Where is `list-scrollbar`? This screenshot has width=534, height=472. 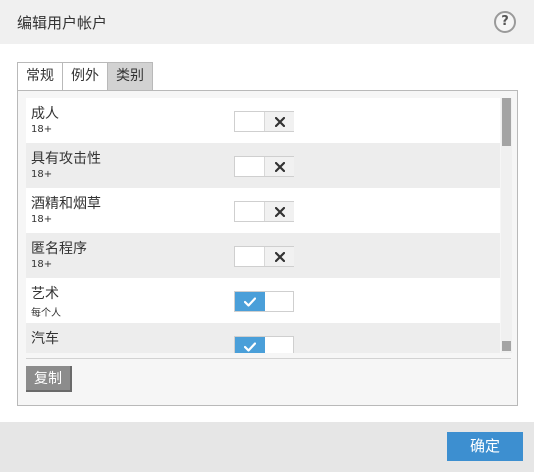 list-scrollbar is located at coordinates (506, 225).